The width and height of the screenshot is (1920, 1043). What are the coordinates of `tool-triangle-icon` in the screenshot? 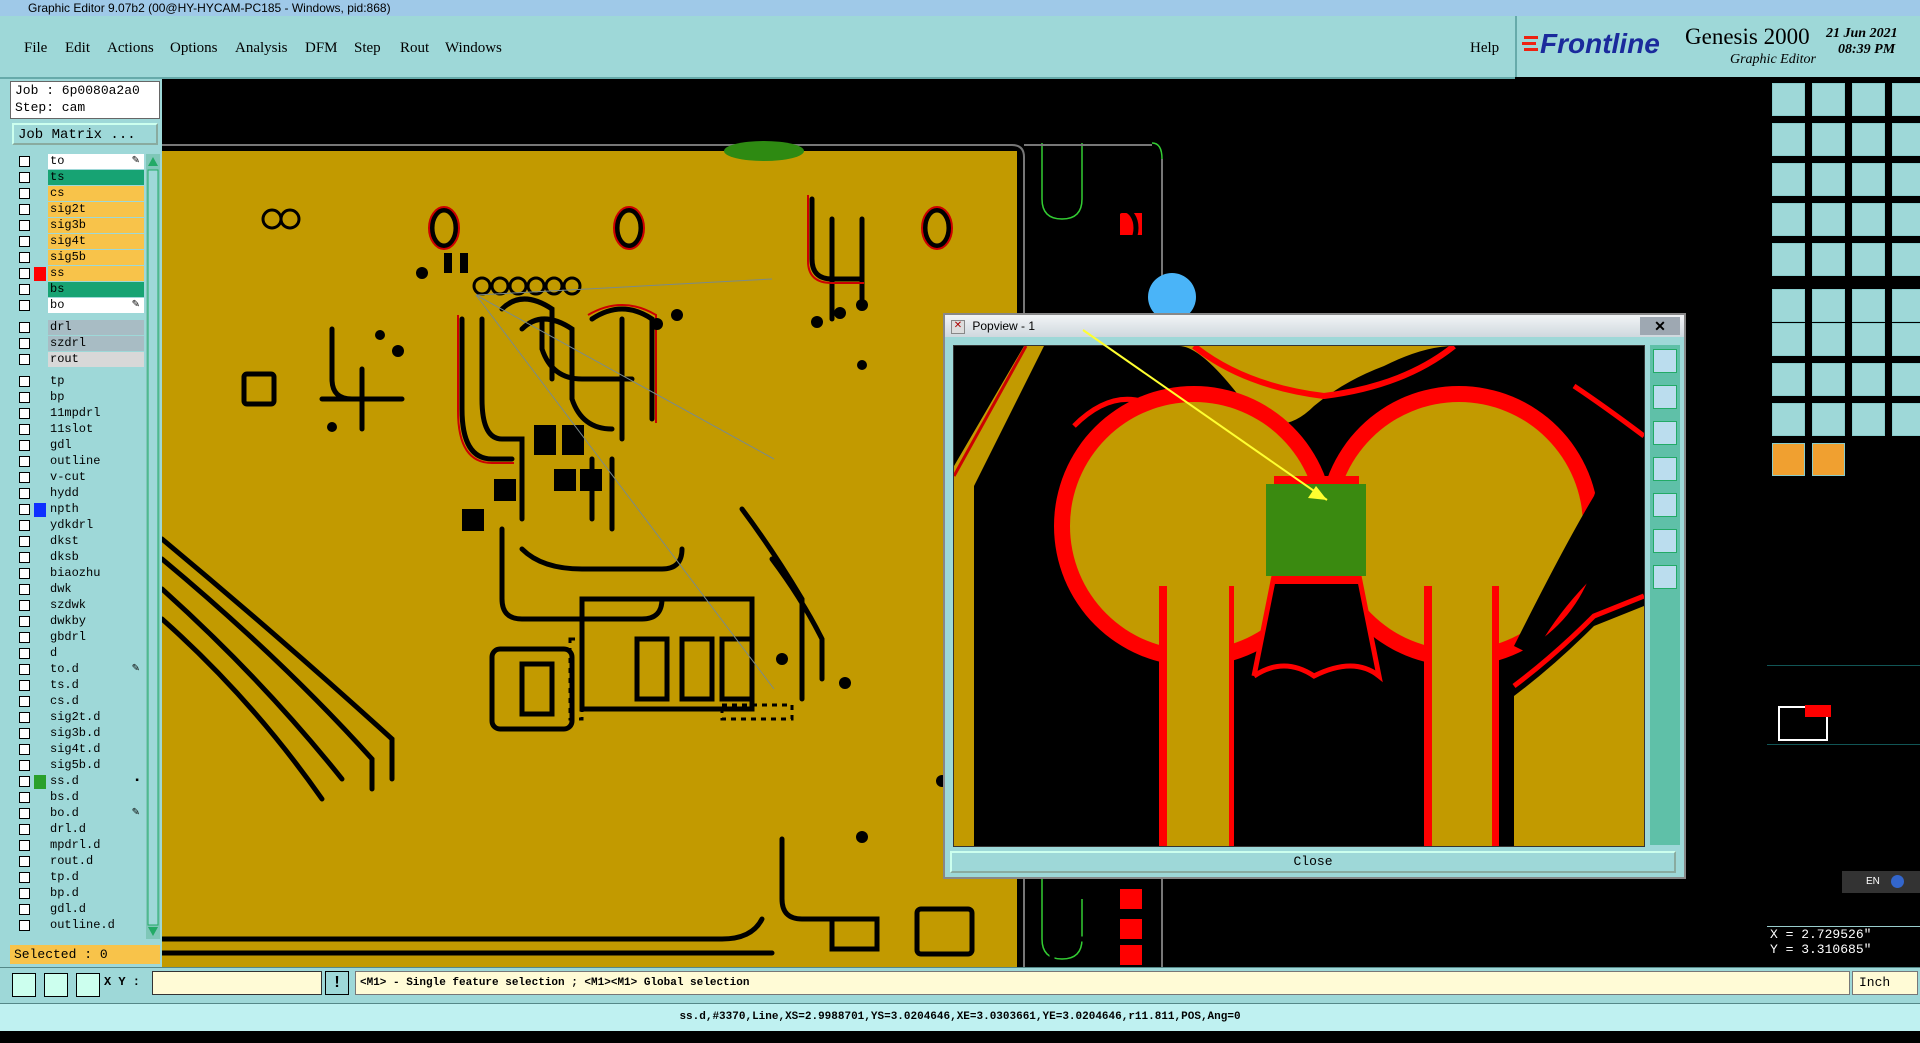 It's located at (1868, 379).